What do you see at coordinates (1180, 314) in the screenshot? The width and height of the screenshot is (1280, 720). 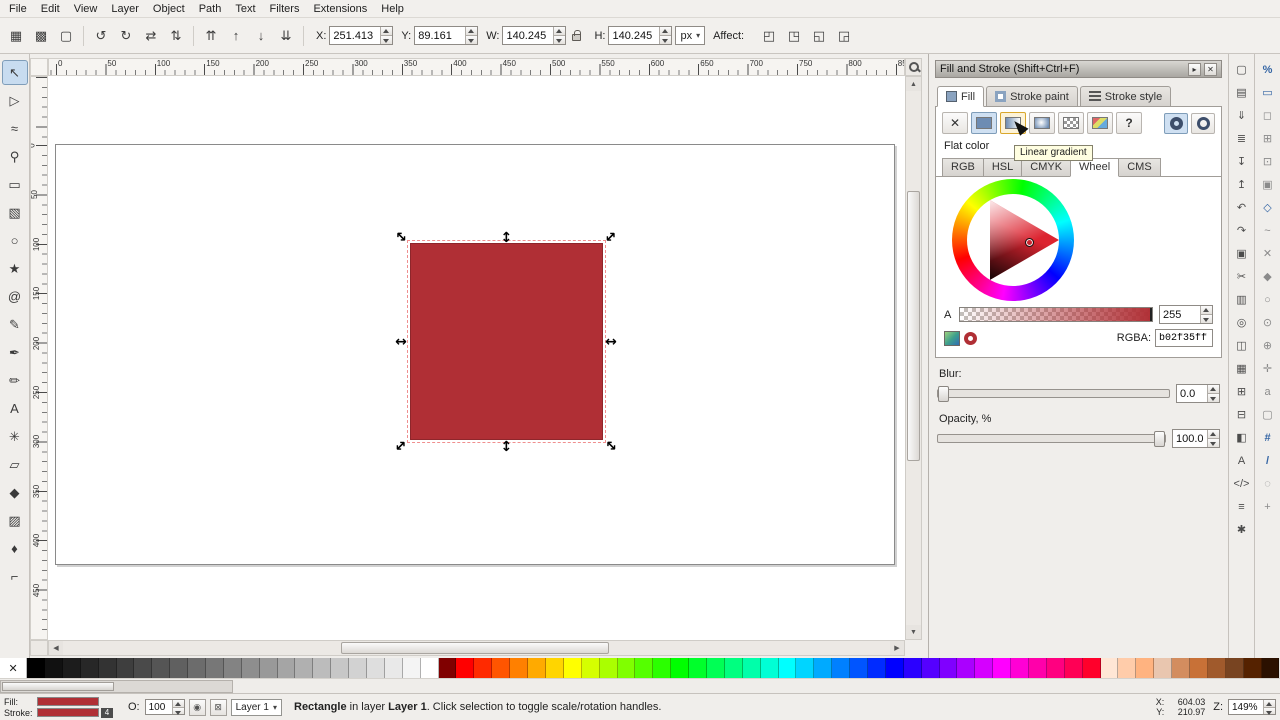 I see `alpha-input` at bounding box center [1180, 314].